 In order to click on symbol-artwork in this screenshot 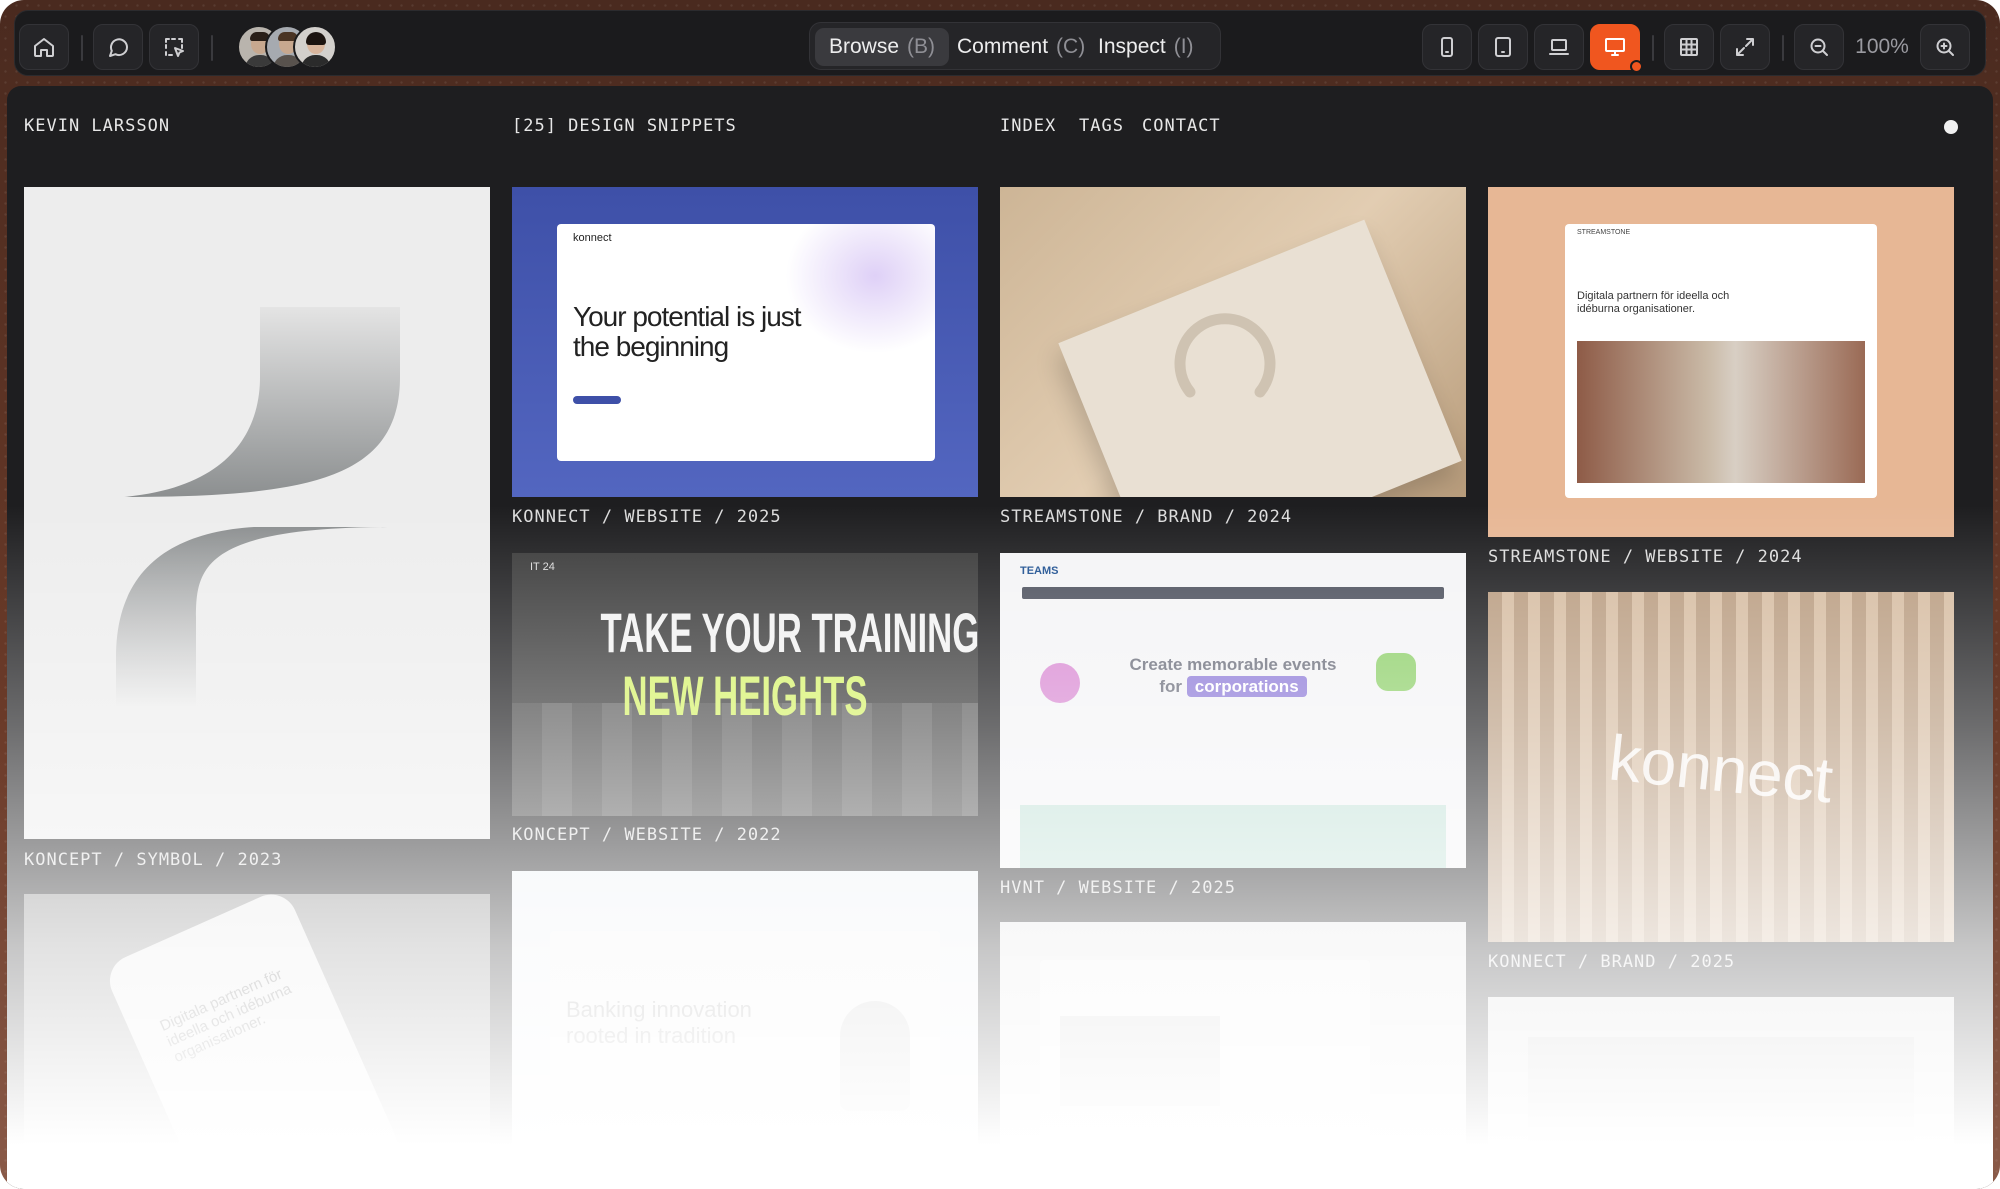, I will do `click(258, 507)`.